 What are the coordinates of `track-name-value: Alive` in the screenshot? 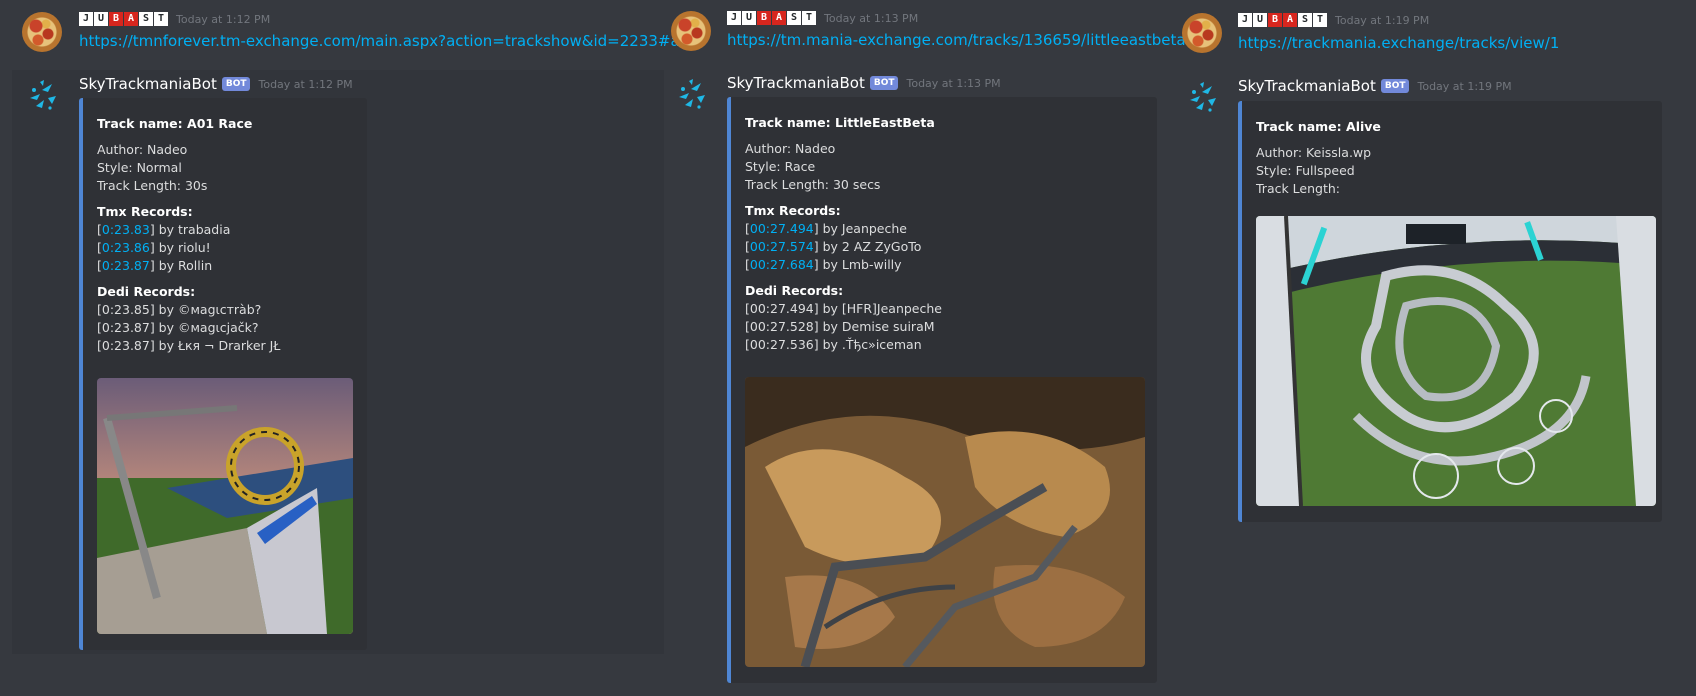 It's located at (1363, 126).